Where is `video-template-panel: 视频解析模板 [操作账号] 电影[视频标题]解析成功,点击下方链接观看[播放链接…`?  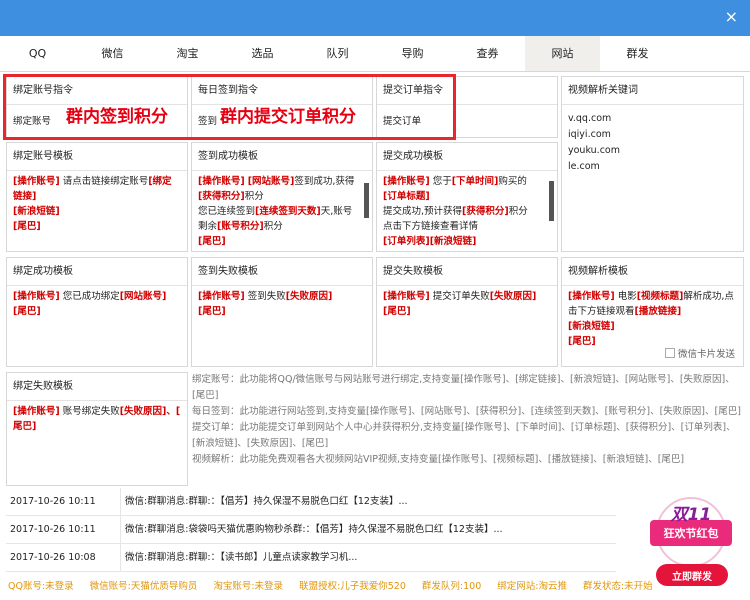
video-template-panel: 视频解析模板 [操作账号] 电影[视频标题]解析成功,点击下方链接观看[播放链接… is located at coordinates (652, 312).